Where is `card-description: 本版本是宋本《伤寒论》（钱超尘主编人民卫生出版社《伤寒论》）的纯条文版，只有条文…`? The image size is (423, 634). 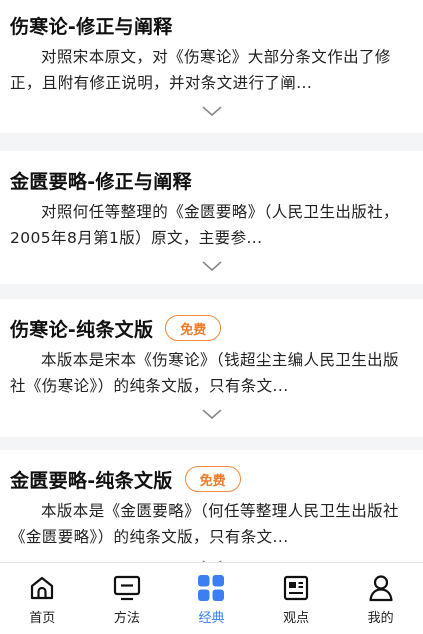
card-description: 本版本是宋本《伤寒论》（钱超尘主编人民卫生出版社《伤寒论》）的纯条文版，只有条文… is located at coordinates (204, 373).